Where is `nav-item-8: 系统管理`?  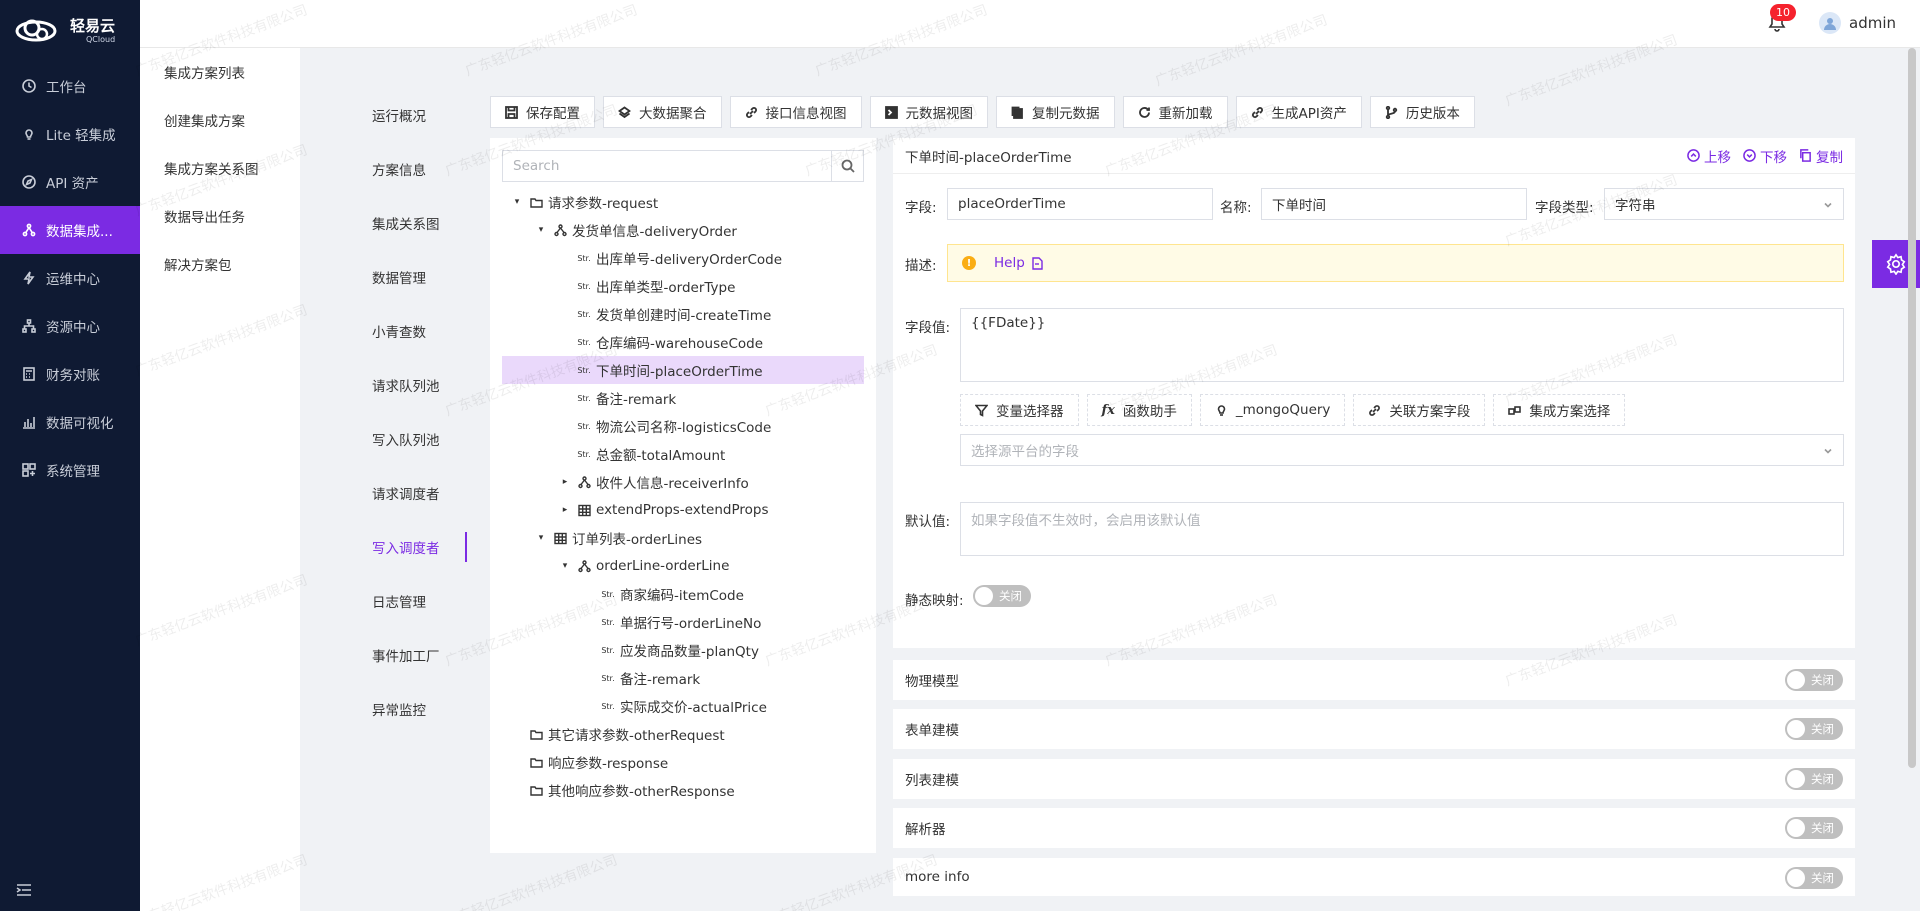 nav-item-8: 系统管理 is located at coordinates (70, 470).